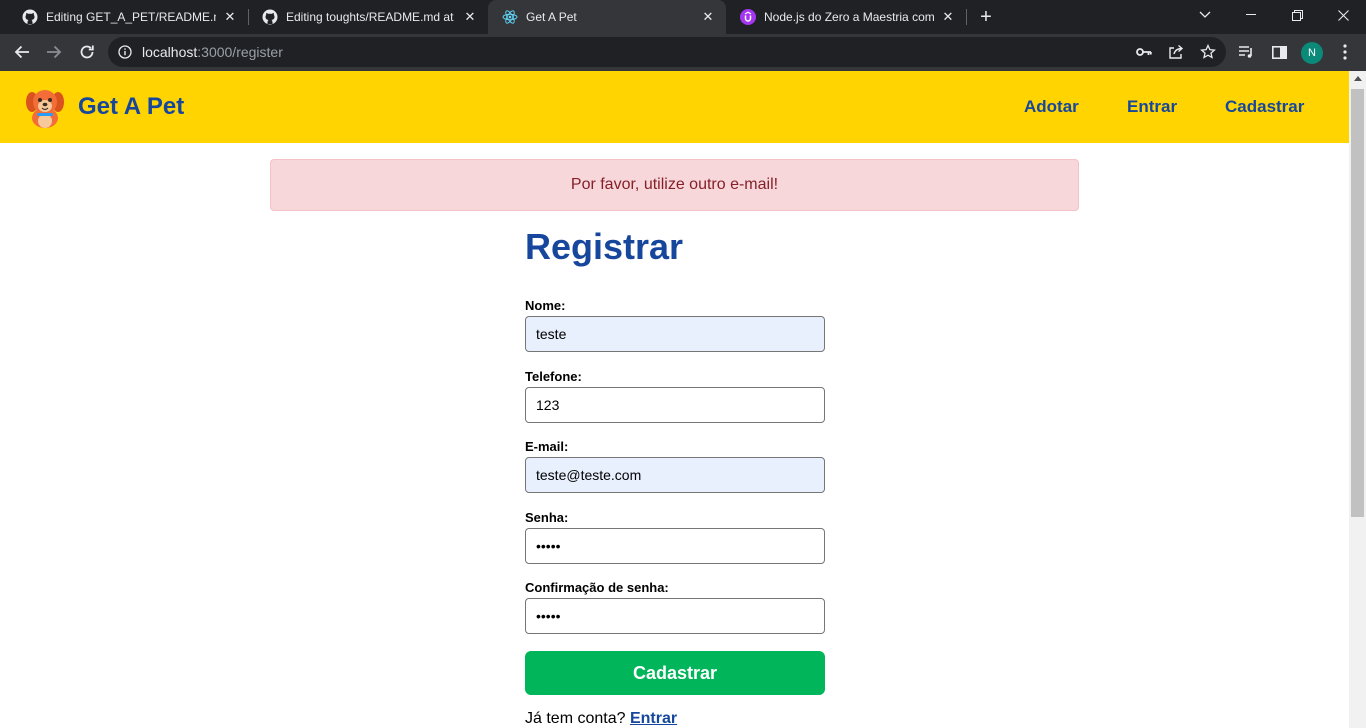 This screenshot has height=728, width=1366. I want to click on reload-button, so click(87, 52).